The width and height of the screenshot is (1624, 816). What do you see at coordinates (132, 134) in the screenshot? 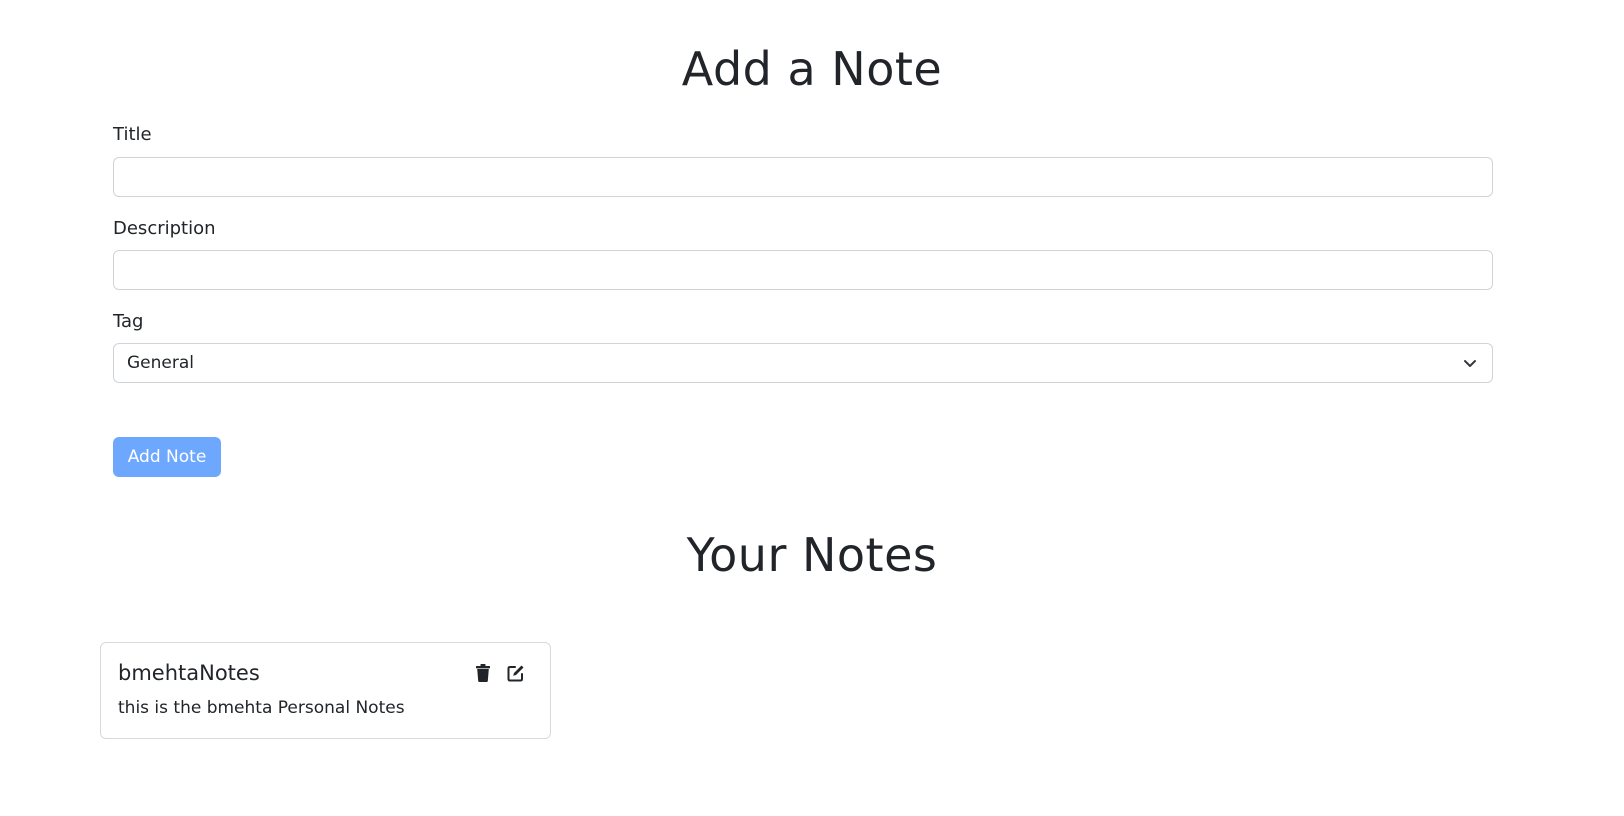
I see `title-label: Title` at bounding box center [132, 134].